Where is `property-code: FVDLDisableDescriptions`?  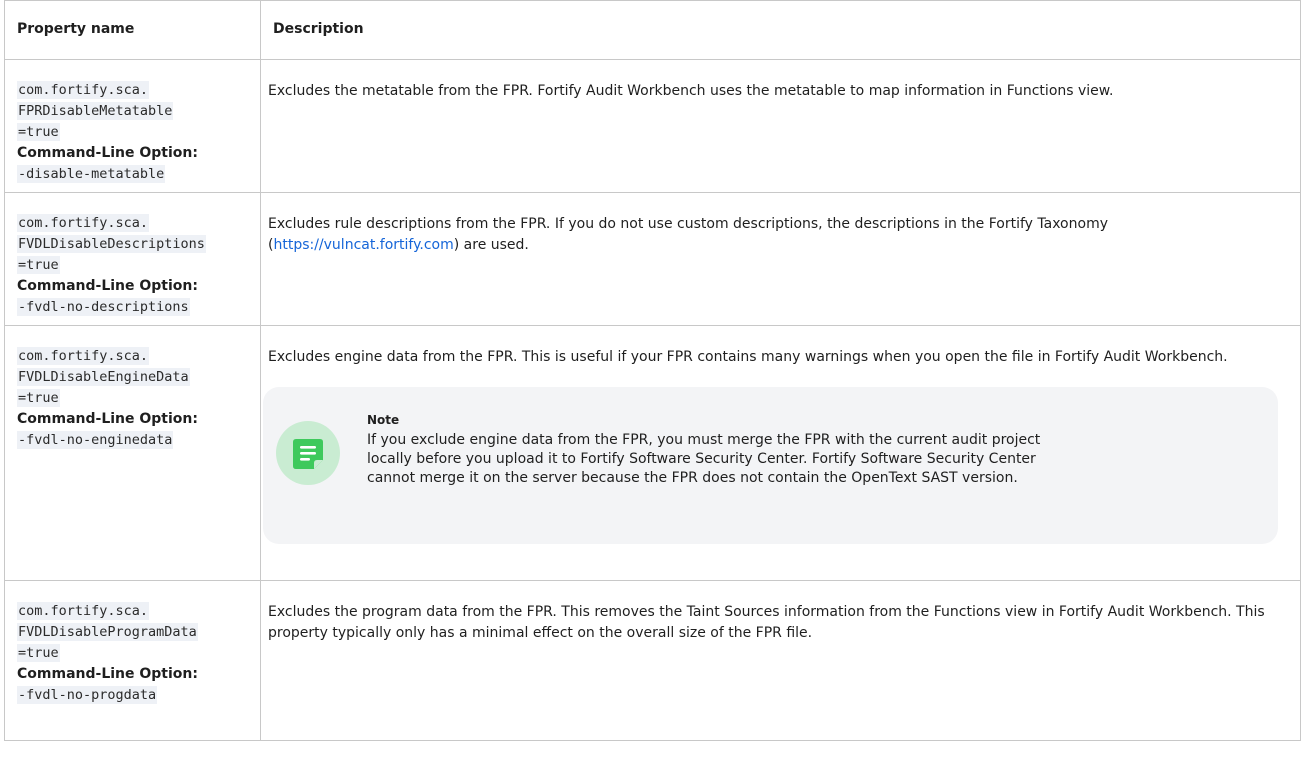 property-code: FVDLDisableDescriptions is located at coordinates (111, 244).